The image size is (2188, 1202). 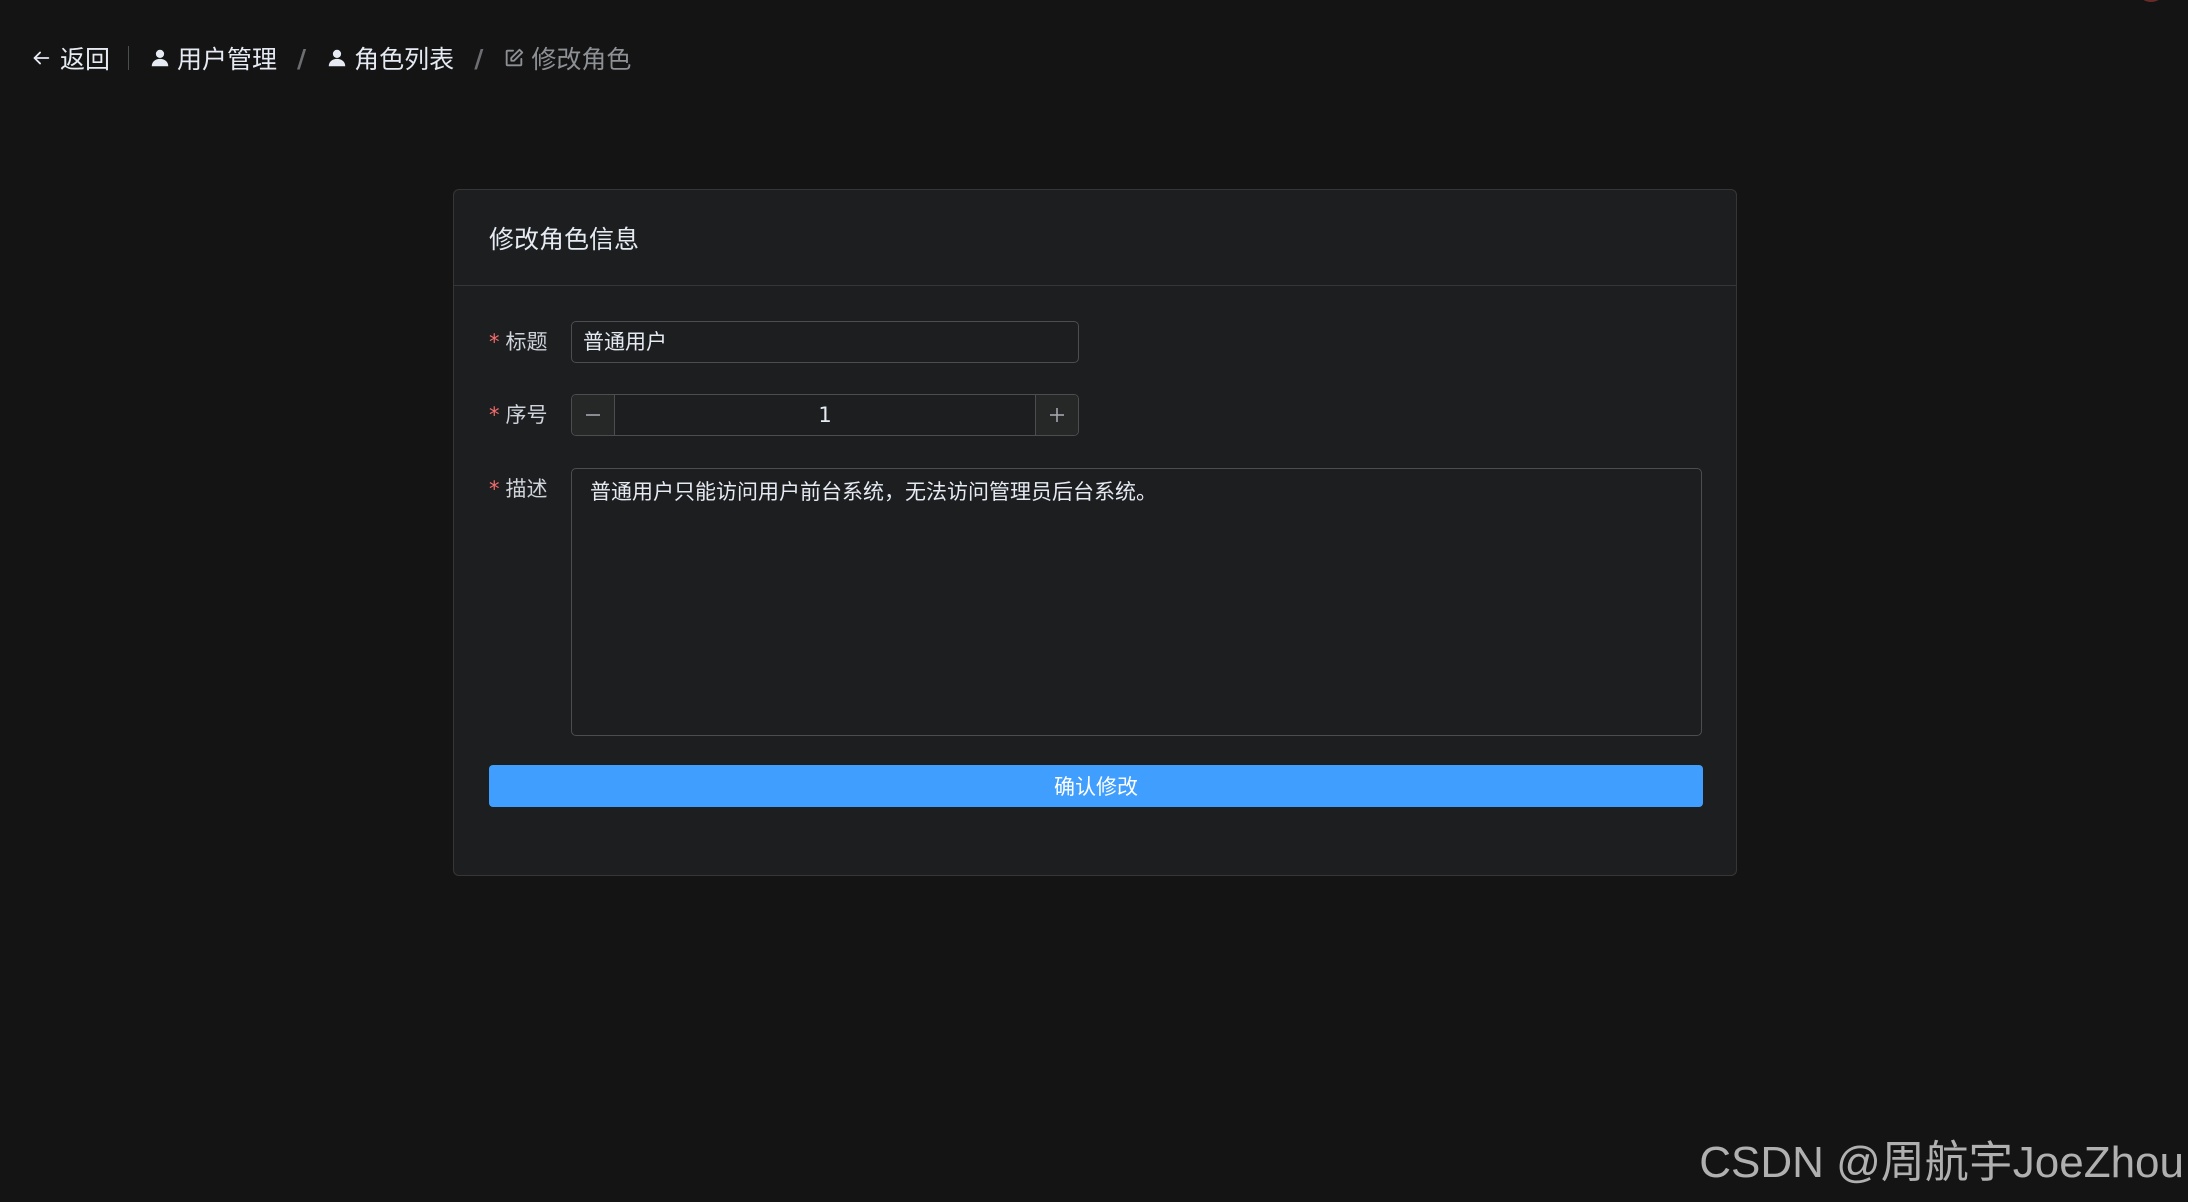 I want to click on arrow-left-icon, so click(x=41, y=58).